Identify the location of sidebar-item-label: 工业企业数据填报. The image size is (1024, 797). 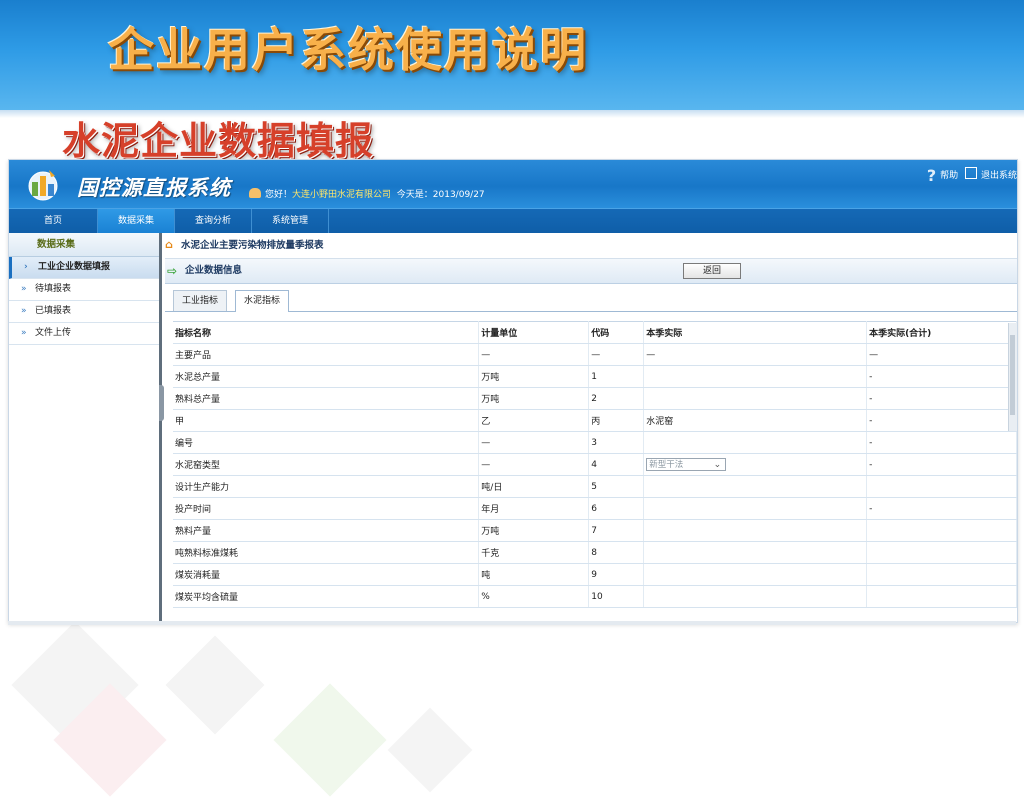
(74, 267).